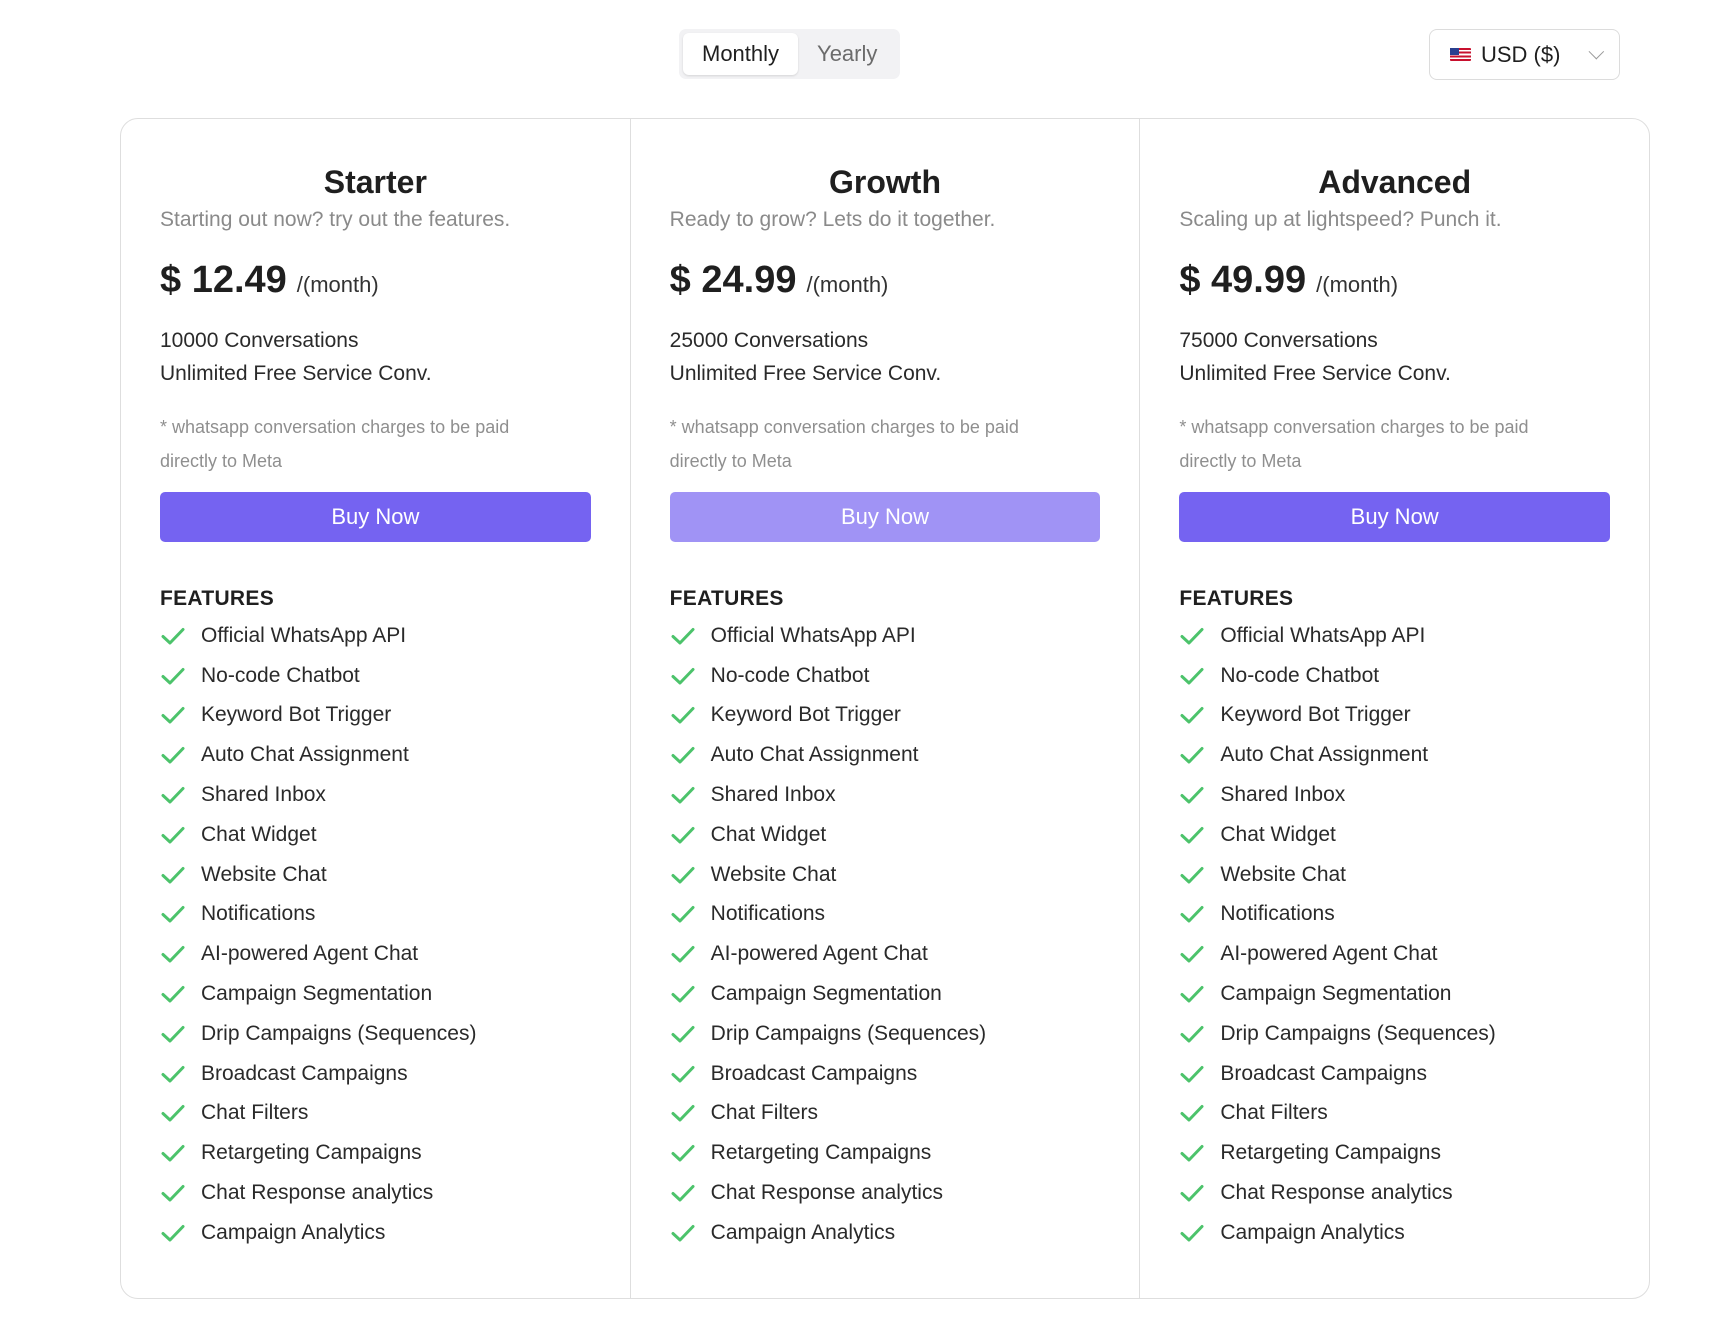 The image size is (1712, 1320). Describe the element at coordinates (317, 994) in the screenshot. I see `feature-label: Campaign Segmentation` at that location.